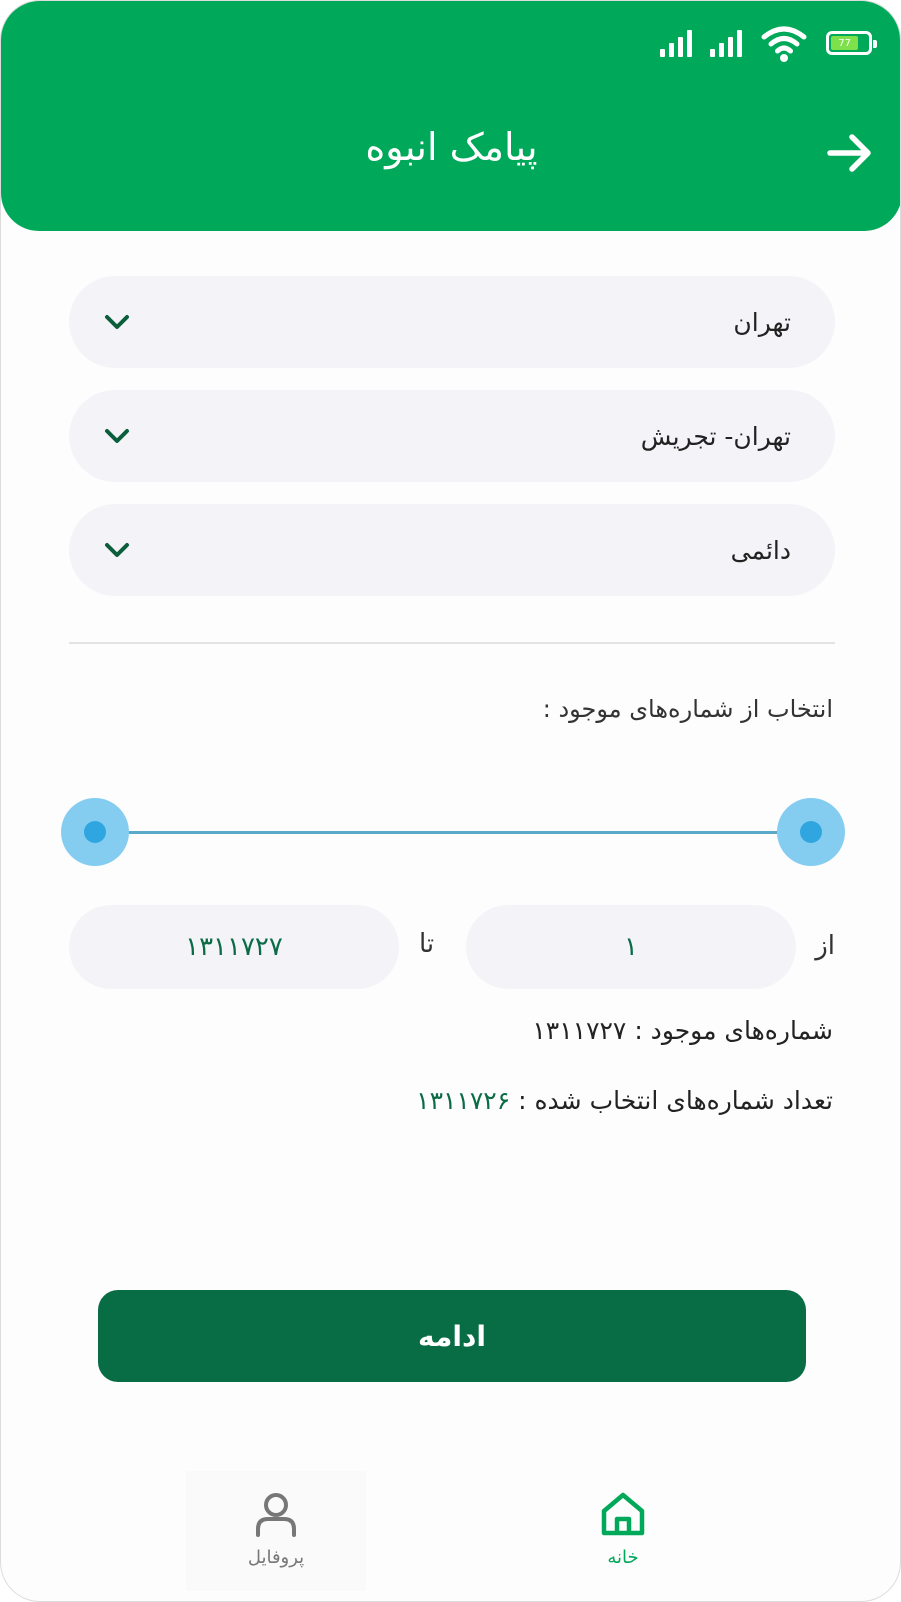 This screenshot has height=1602, width=901. What do you see at coordinates (452, 322) in the screenshot?
I see `province-select: تهران` at bounding box center [452, 322].